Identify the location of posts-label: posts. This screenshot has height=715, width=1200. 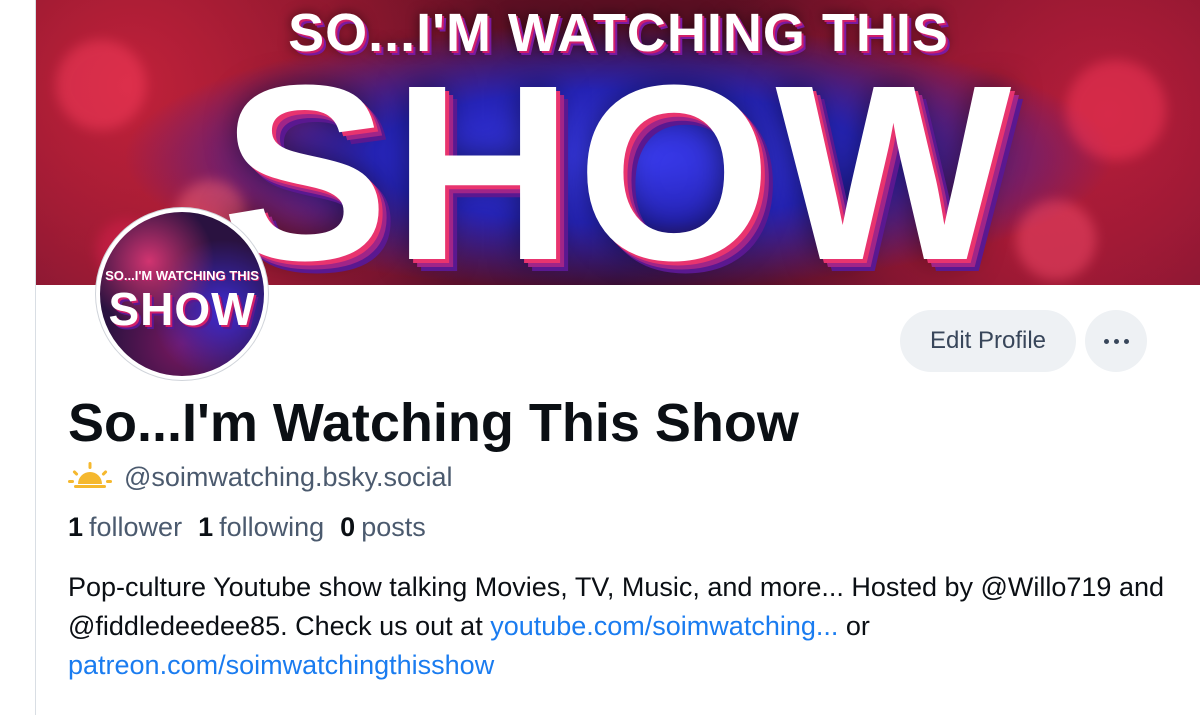
(393, 527).